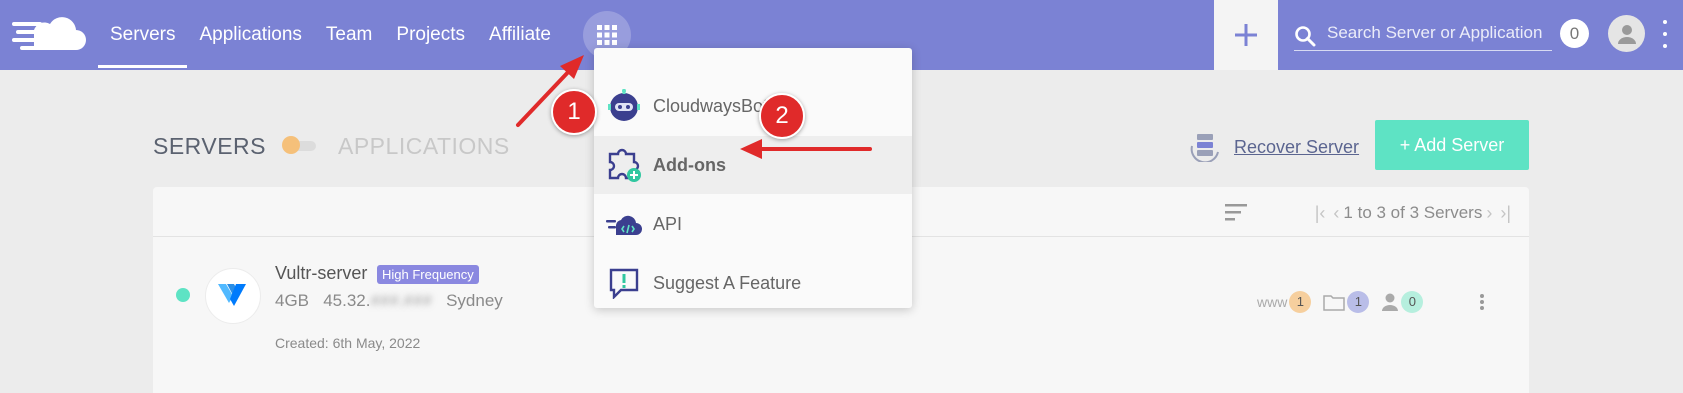  What do you see at coordinates (624, 165) in the screenshot?
I see `puzzle-addon-icon` at bounding box center [624, 165].